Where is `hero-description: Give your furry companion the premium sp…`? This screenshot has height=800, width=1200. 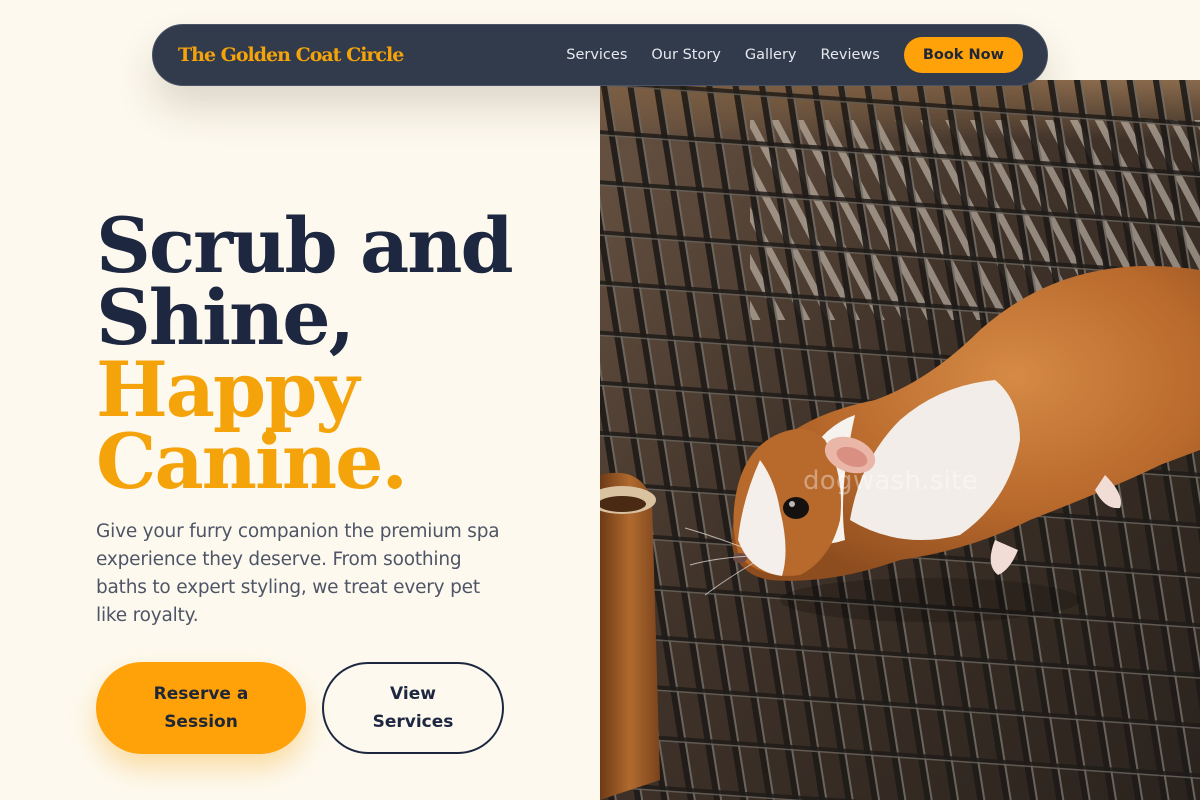 hero-description: Give your furry companion the premium sp… is located at coordinates (298, 573).